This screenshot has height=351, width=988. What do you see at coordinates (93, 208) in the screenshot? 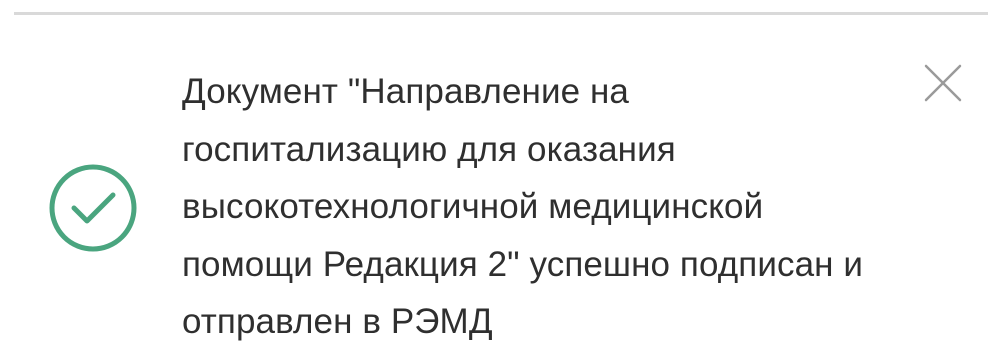
I see `check-circle-icon` at bounding box center [93, 208].